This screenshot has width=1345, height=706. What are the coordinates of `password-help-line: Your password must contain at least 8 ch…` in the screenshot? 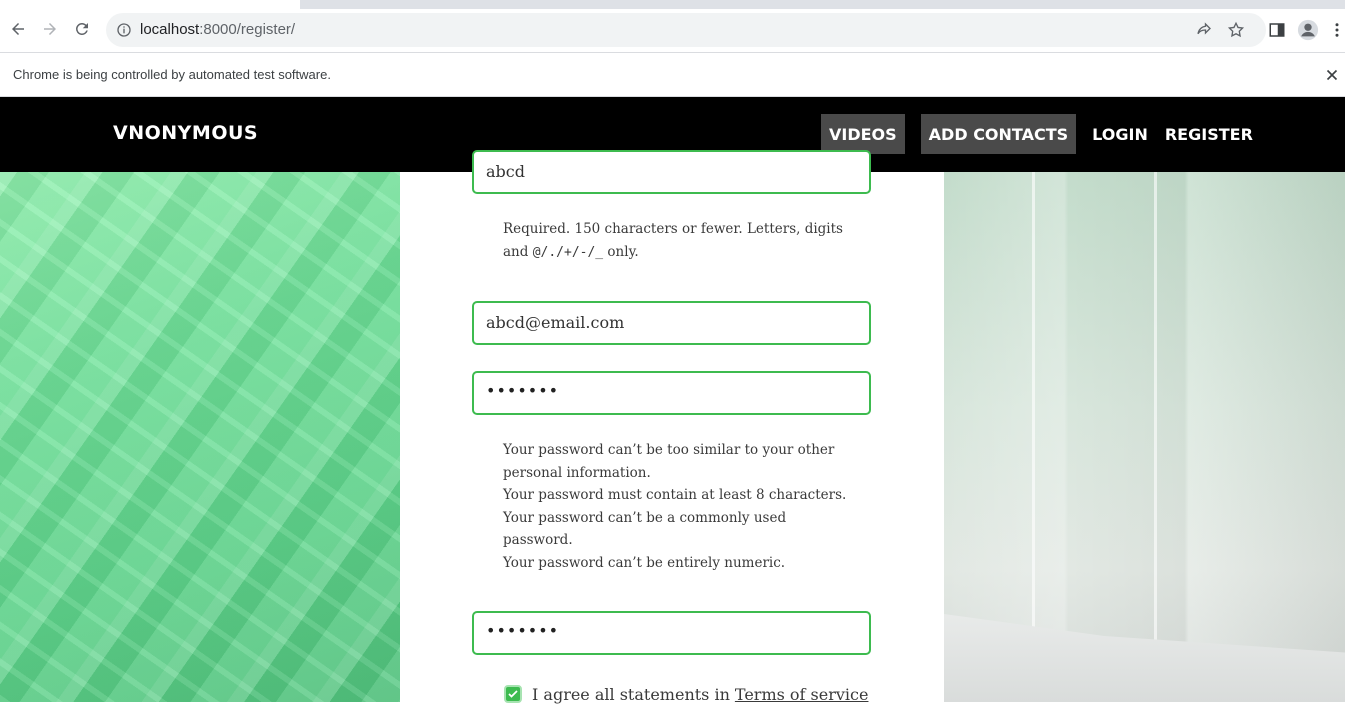 It's located at (675, 495).